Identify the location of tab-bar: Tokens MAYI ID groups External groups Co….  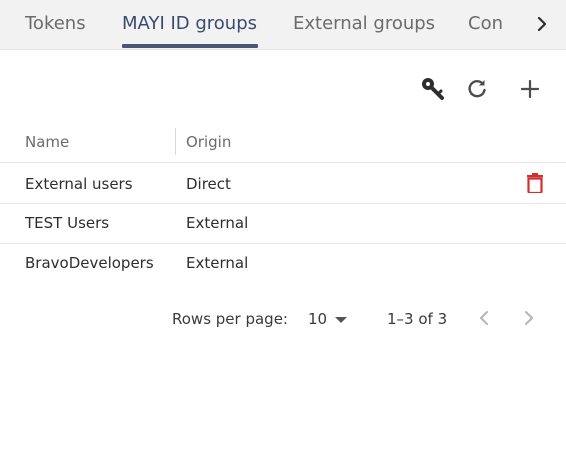
(283, 25).